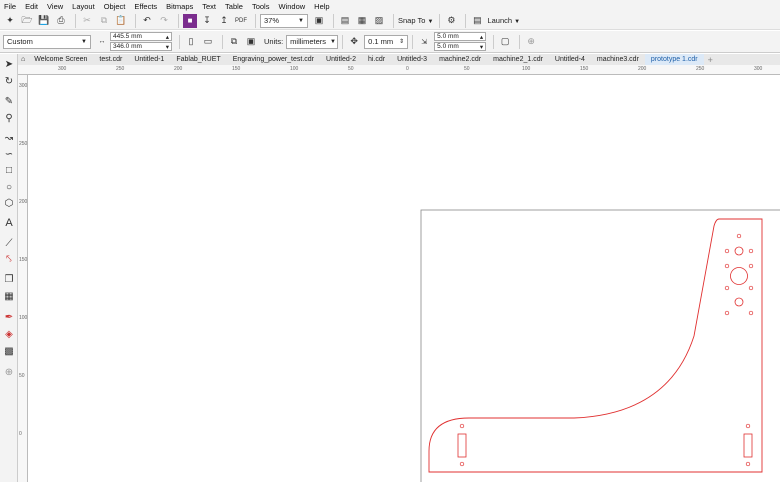 This screenshot has width=780, height=482. I want to click on menu-window: Window, so click(291, 6).